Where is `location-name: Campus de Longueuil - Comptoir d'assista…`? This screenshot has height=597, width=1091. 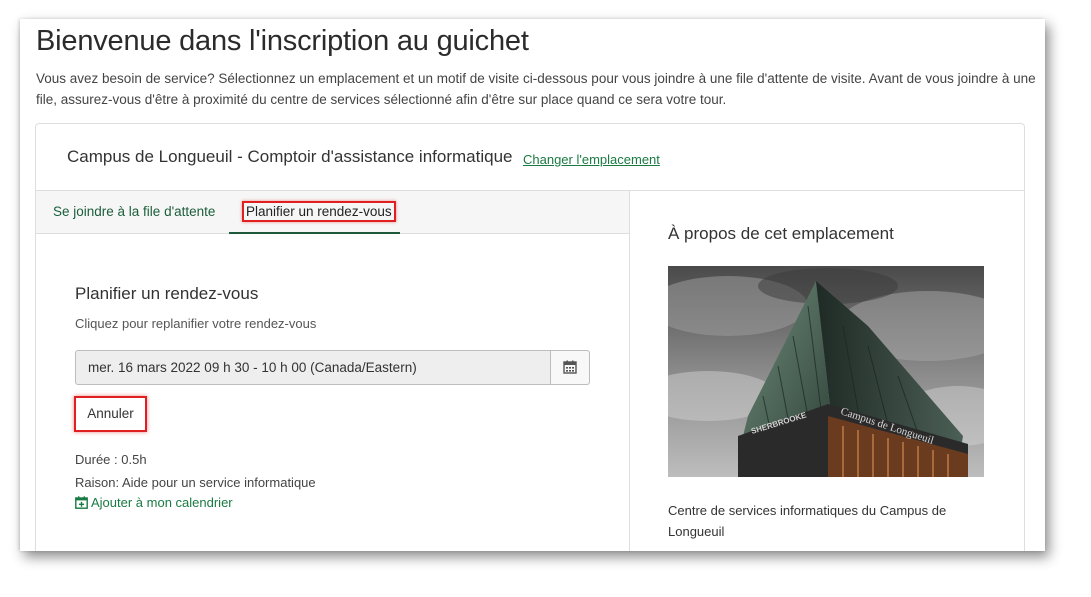
location-name: Campus de Longueuil - Comptoir d'assista… is located at coordinates (290, 156).